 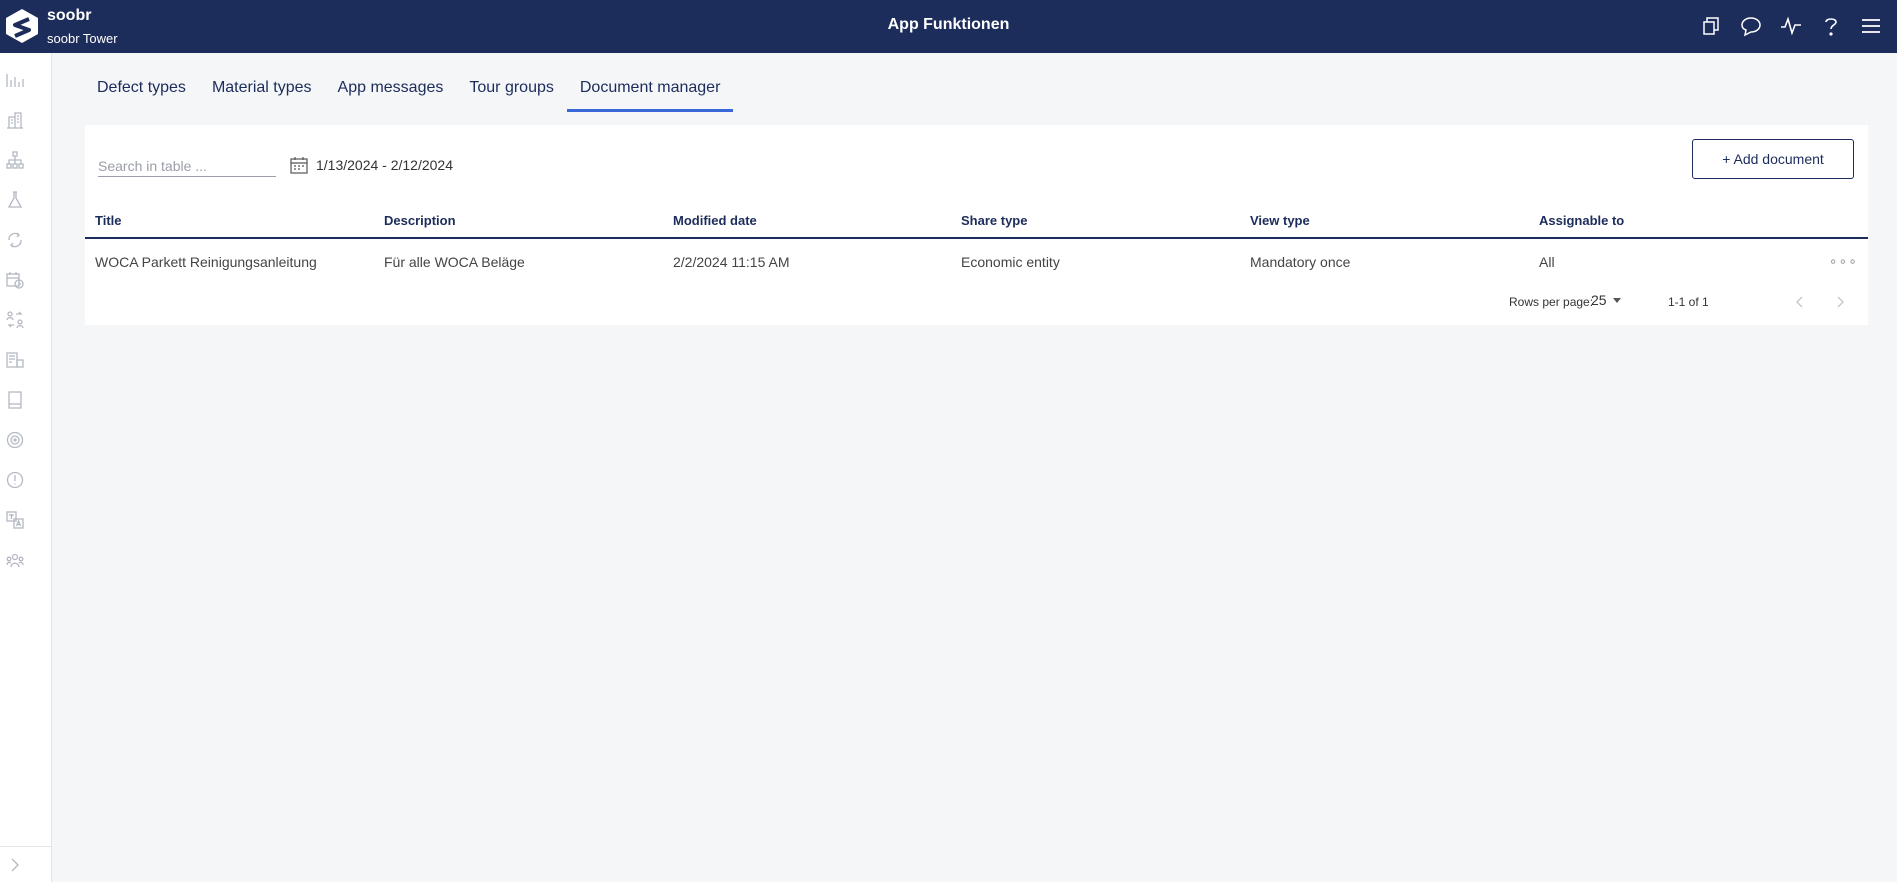 I want to click on caret-down-icon, so click(x=1616, y=300).